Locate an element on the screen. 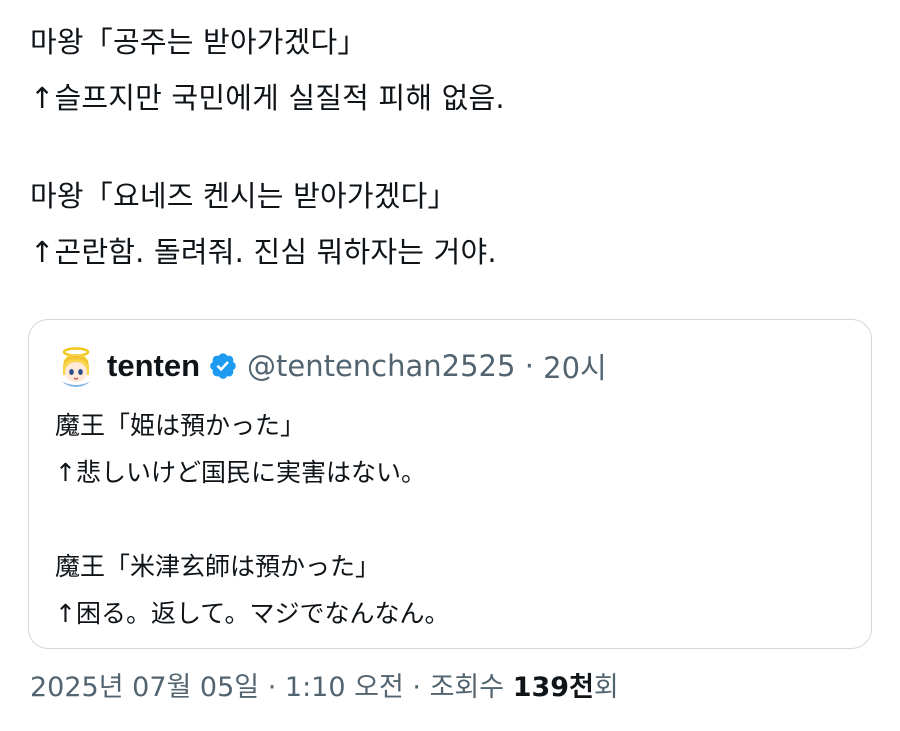 The image size is (900, 731). tweet-text-blank-line is located at coordinates (450, 147).